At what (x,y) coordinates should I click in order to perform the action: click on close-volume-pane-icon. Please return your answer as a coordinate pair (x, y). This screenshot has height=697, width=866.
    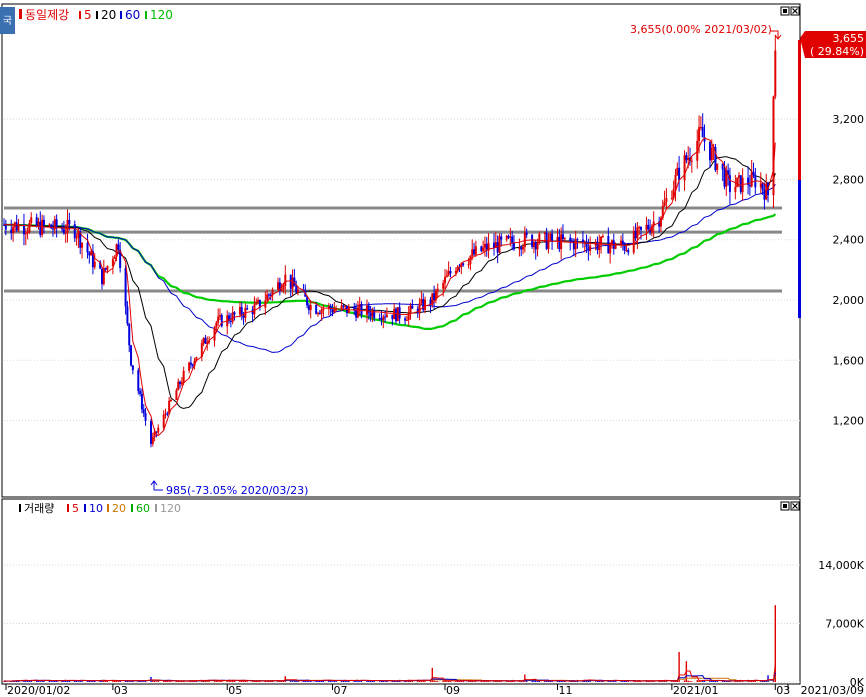
    Looking at the image, I should click on (795, 506).